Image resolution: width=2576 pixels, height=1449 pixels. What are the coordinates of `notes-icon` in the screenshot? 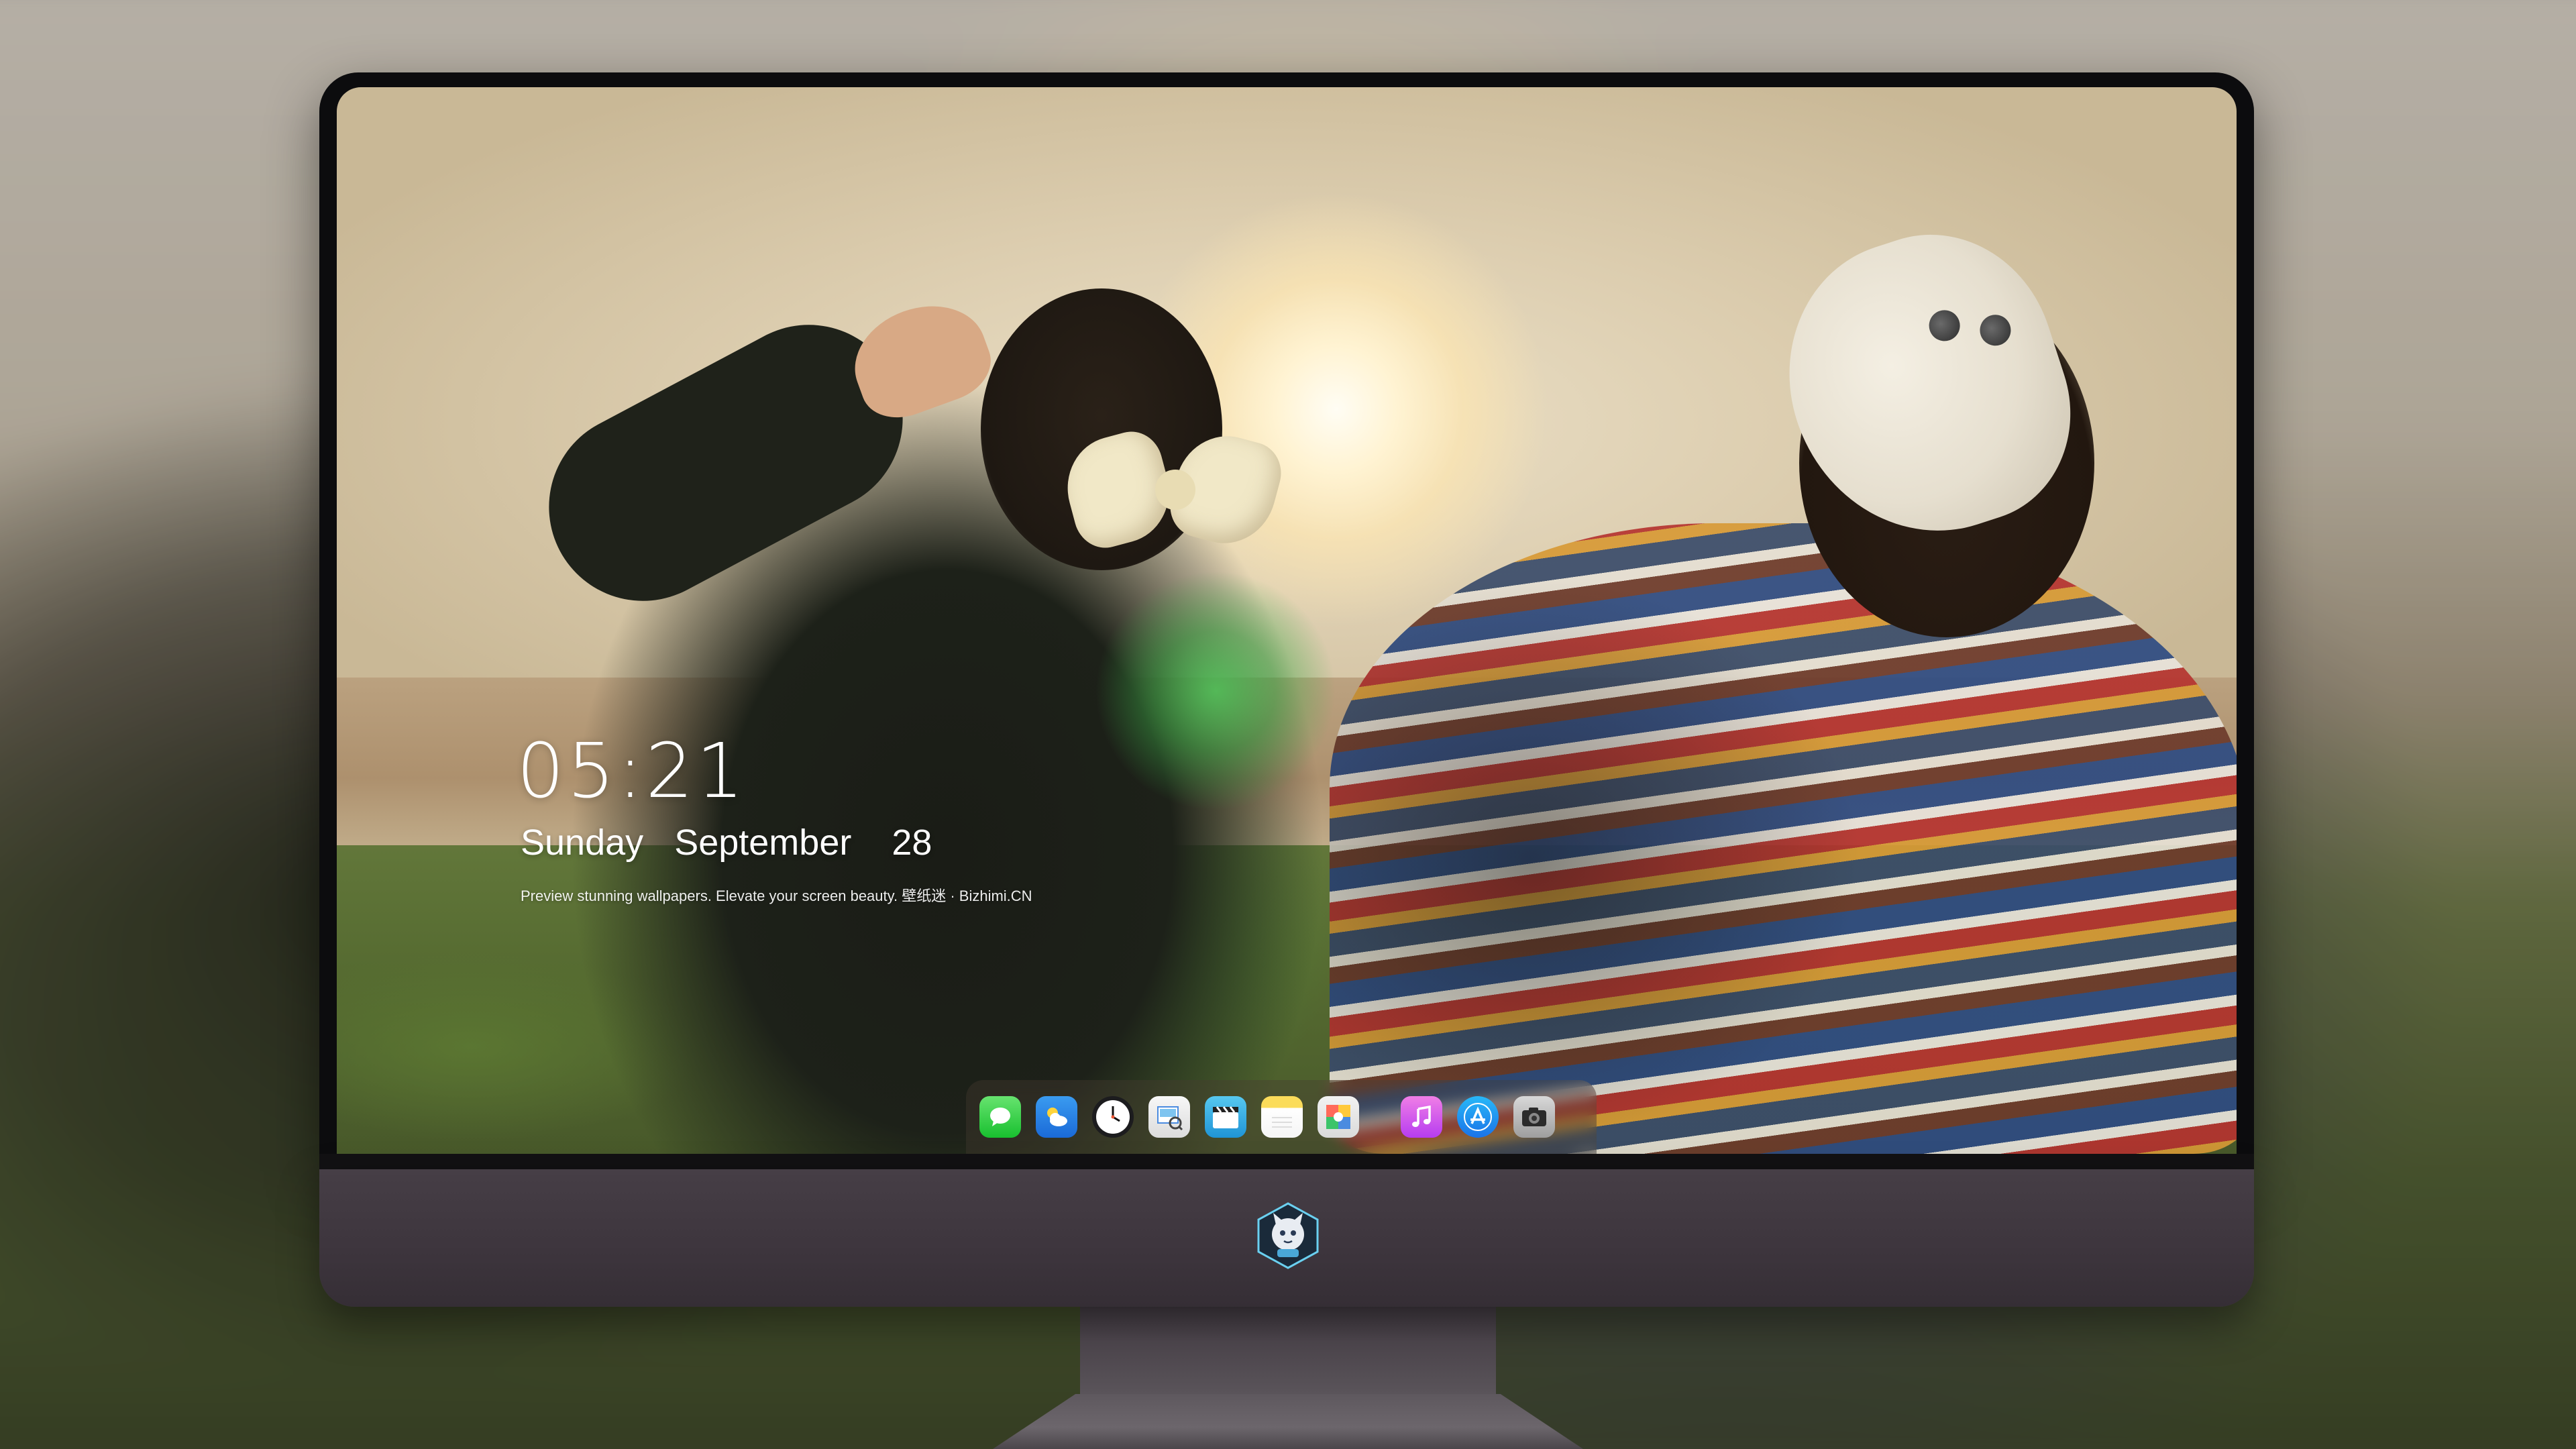 It's located at (1282, 1117).